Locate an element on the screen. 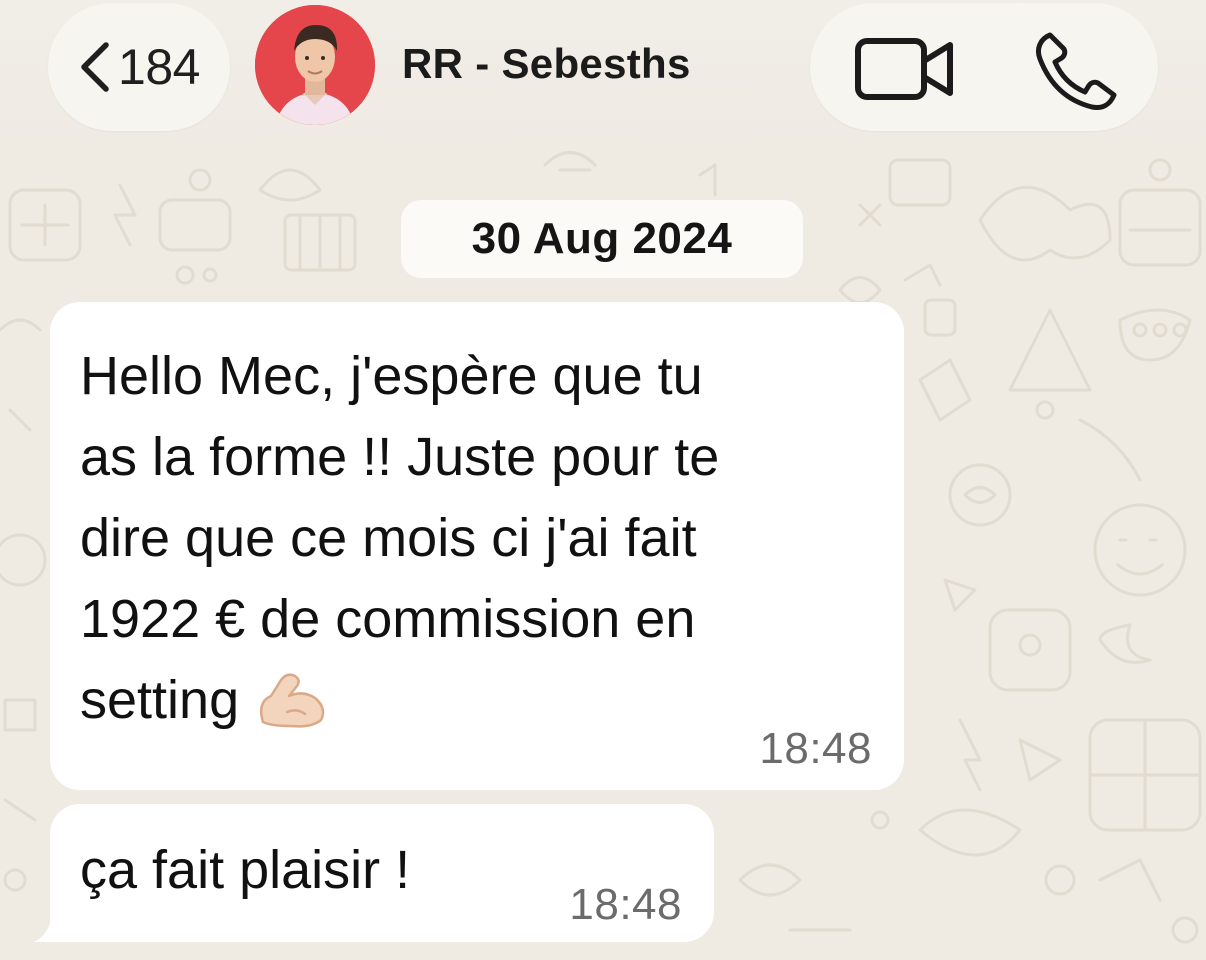 The image size is (1206, 960). avatar-image is located at coordinates (315, 65).